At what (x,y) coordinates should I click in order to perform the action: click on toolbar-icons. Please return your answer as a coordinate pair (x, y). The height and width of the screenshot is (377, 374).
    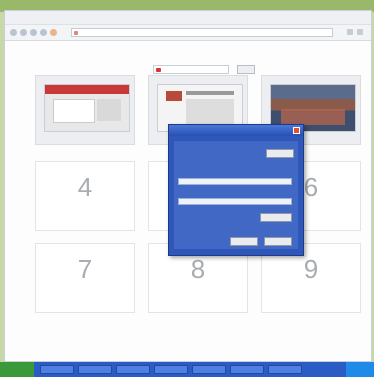
    Looking at the image, I should click on (355, 32).